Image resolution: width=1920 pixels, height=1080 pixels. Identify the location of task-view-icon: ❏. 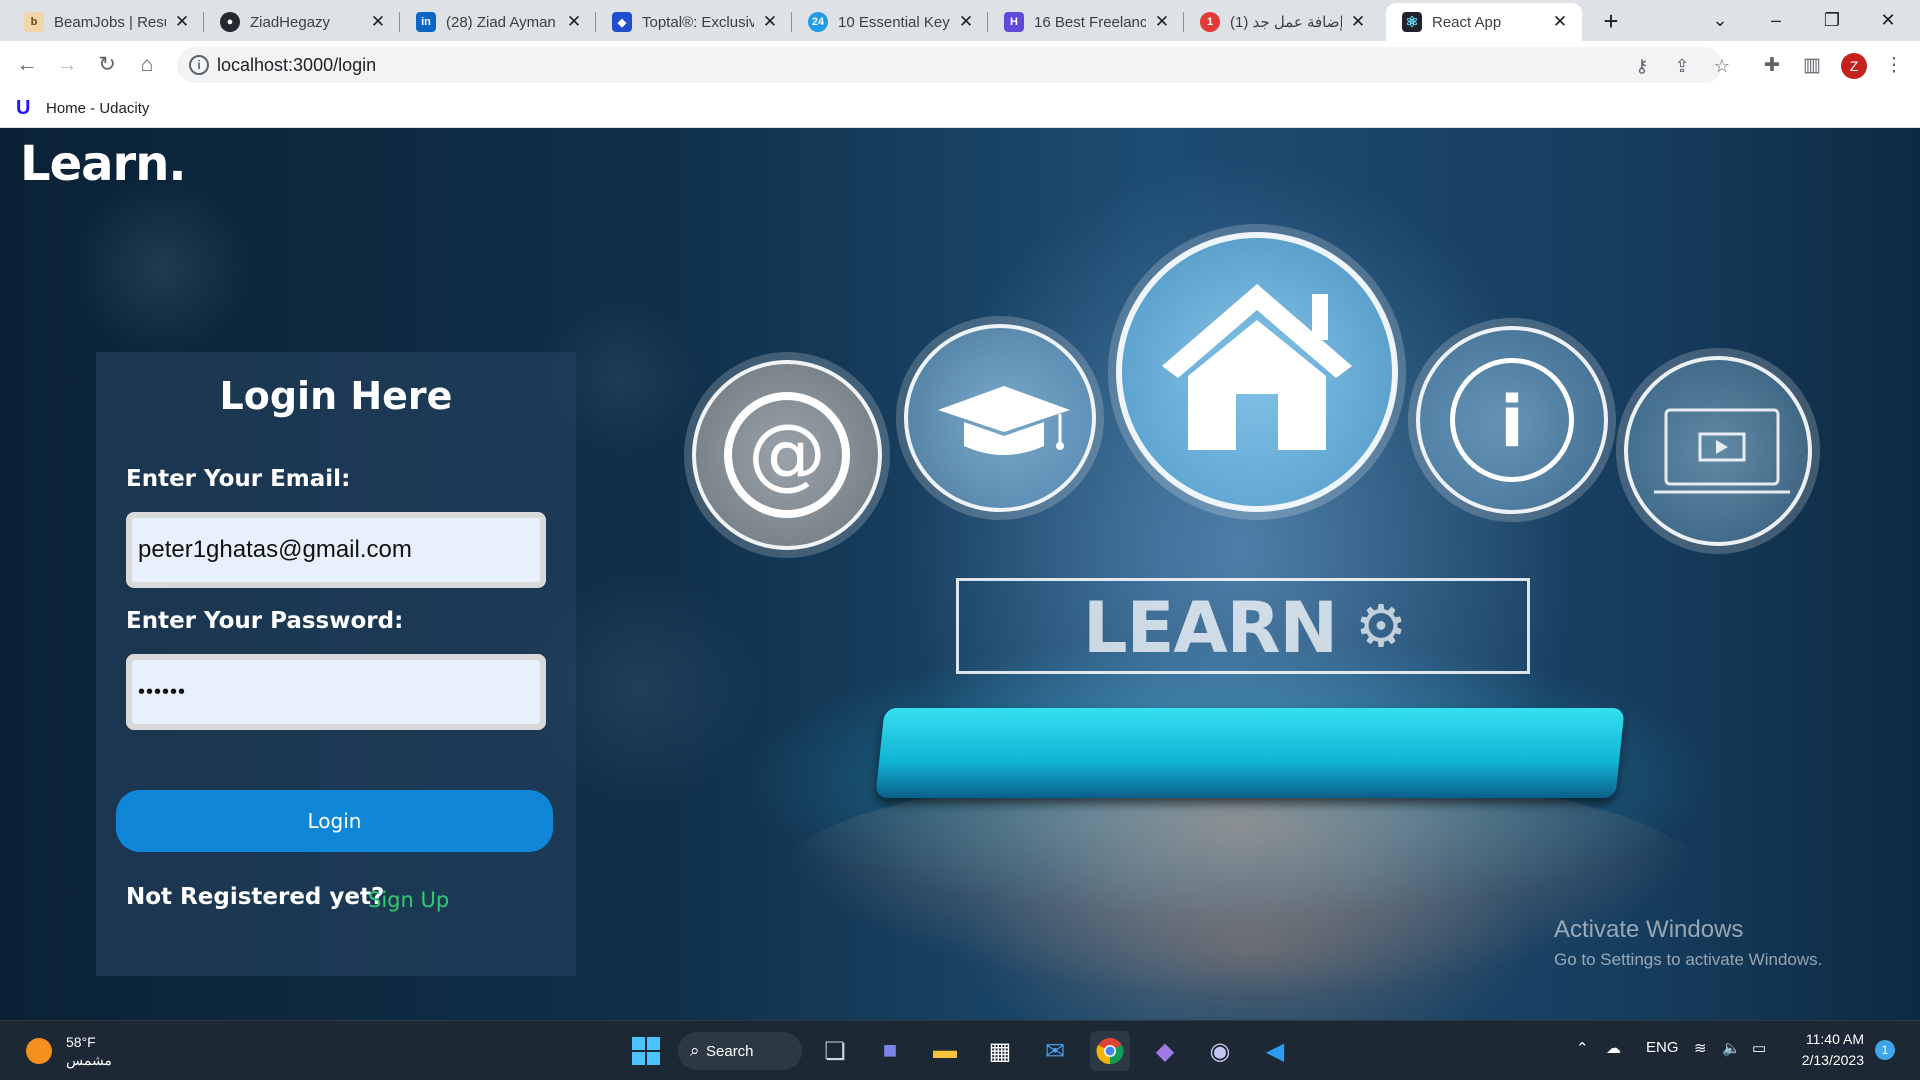
(835, 1051).